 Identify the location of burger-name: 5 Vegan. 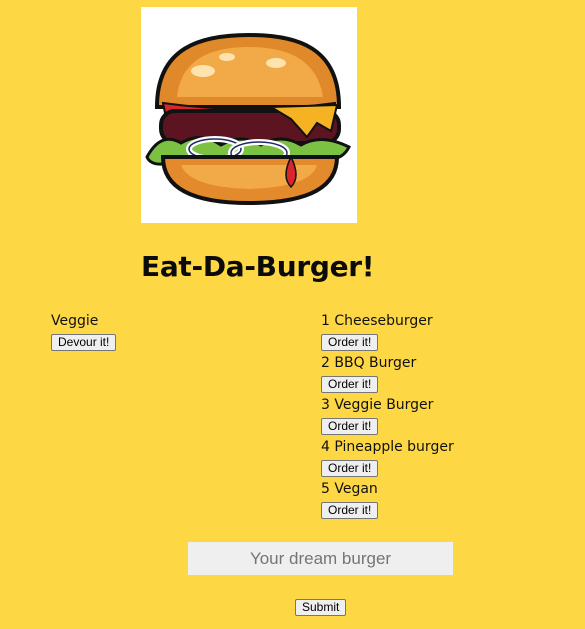
(349, 489).